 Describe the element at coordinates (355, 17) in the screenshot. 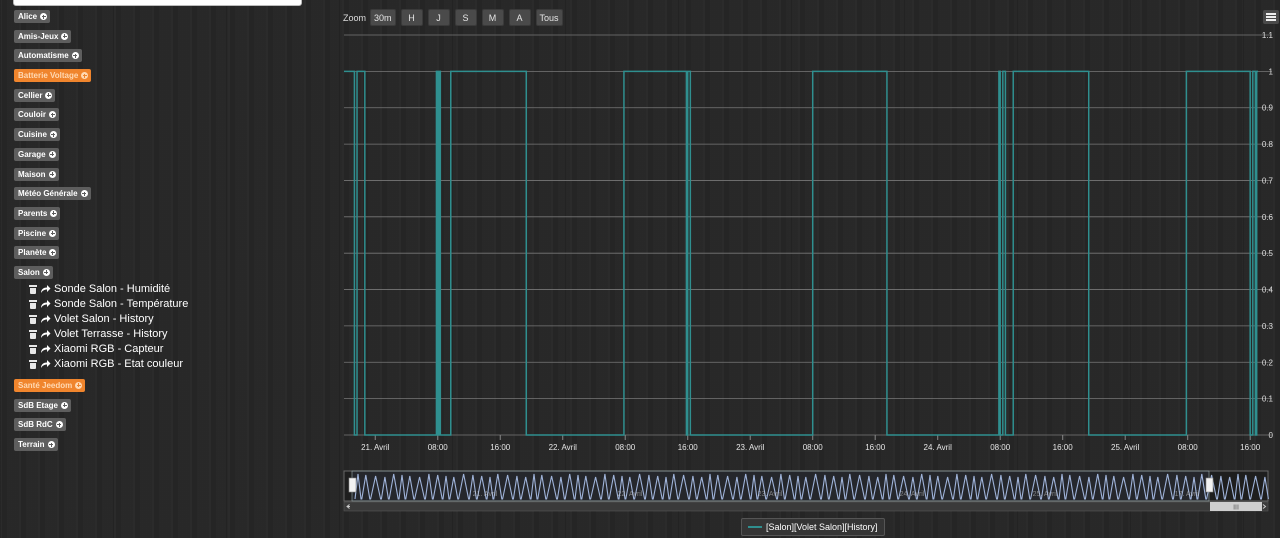

I see `zoom-label: Zoom` at that location.